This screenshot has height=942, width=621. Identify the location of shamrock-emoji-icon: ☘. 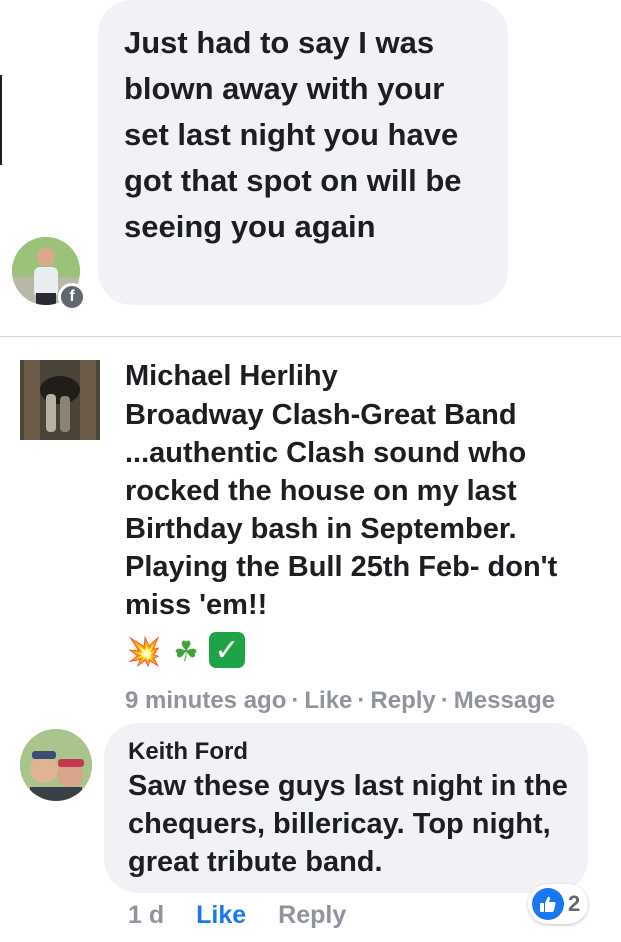
(186, 651).